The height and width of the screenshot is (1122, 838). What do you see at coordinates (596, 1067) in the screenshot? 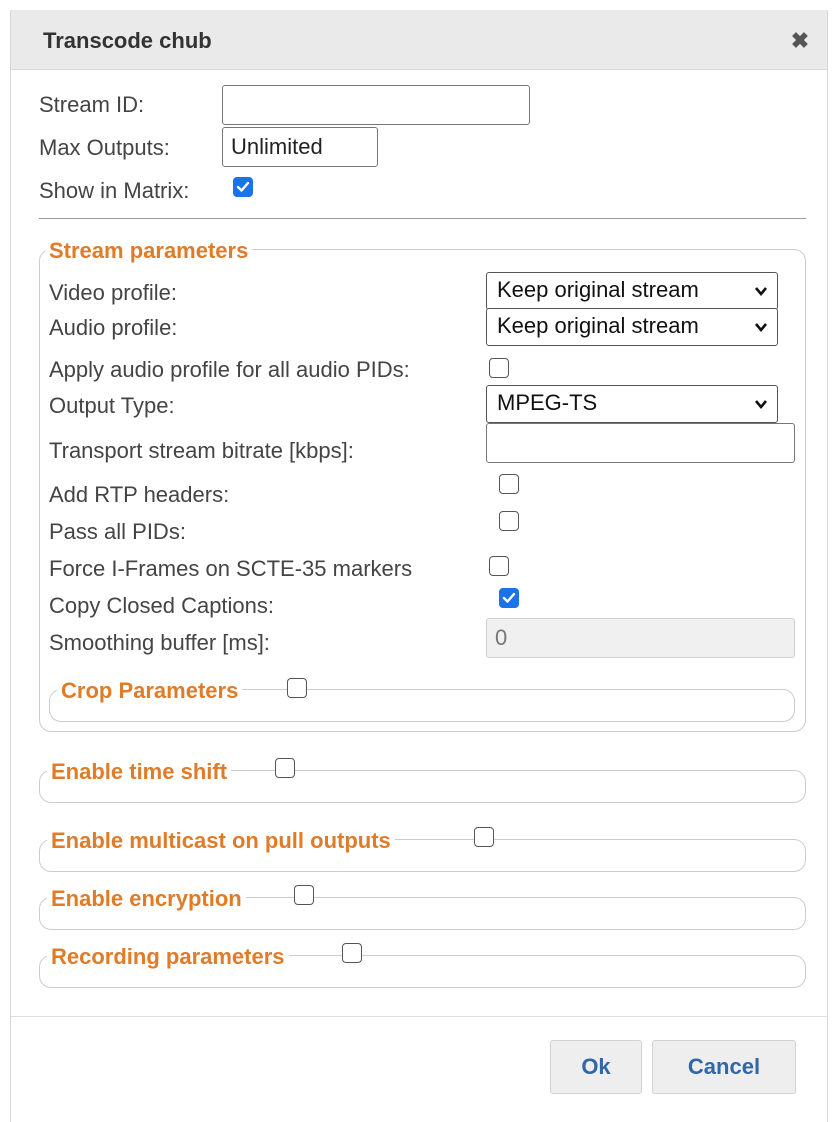
I see `ok-button: Ok` at bounding box center [596, 1067].